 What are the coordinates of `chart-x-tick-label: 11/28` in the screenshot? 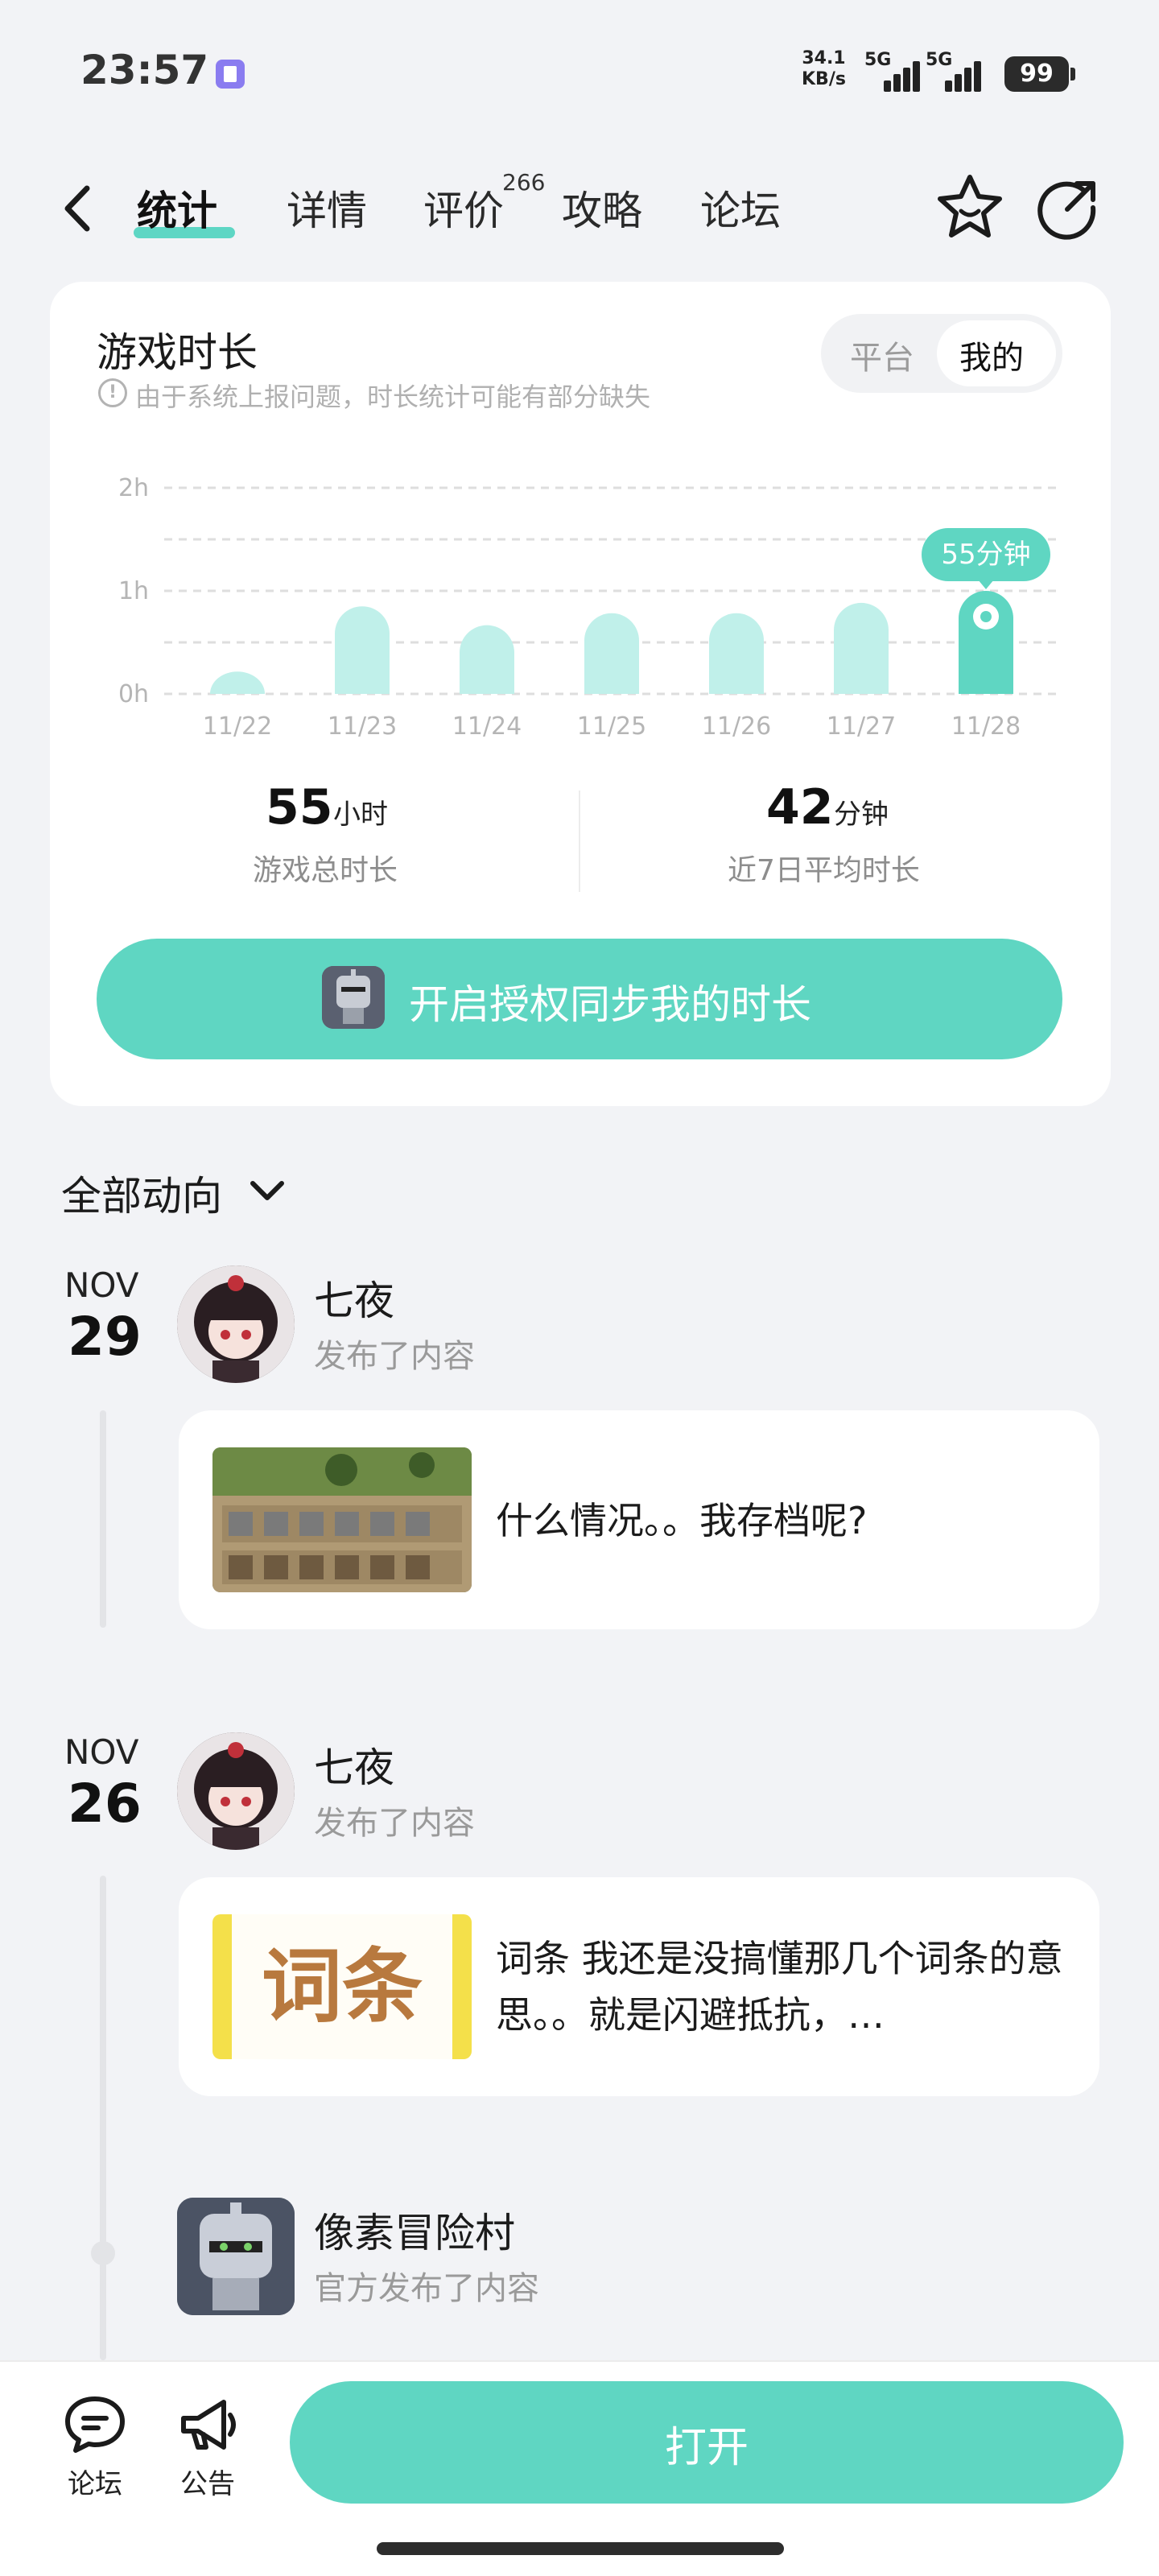 It's located at (986, 726).